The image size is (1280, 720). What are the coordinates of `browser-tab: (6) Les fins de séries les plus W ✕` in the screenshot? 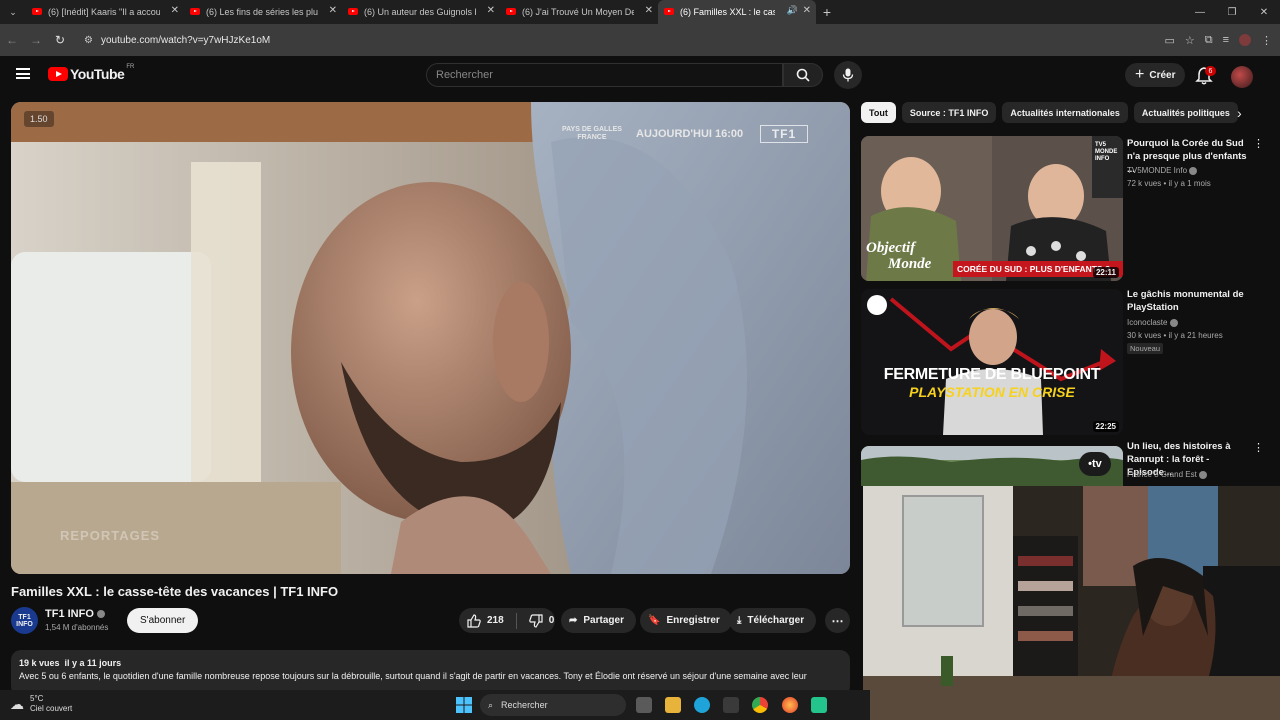 It's located at (263, 12).